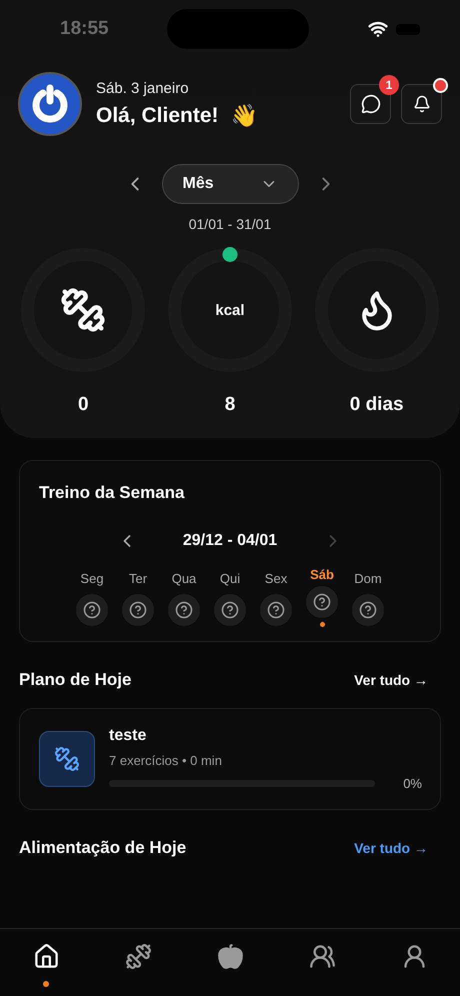 This screenshot has width=460, height=996. Describe the element at coordinates (46, 956) in the screenshot. I see `home-icon` at that location.